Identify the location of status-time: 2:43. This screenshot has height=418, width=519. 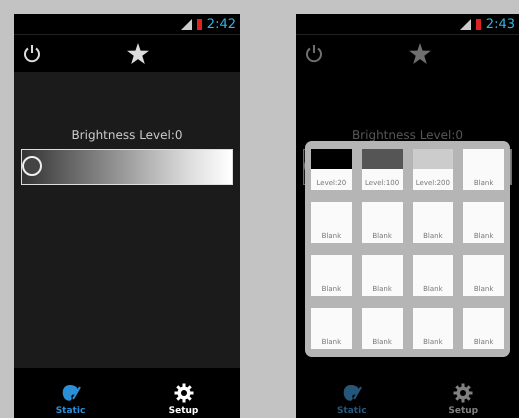
(500, 24).